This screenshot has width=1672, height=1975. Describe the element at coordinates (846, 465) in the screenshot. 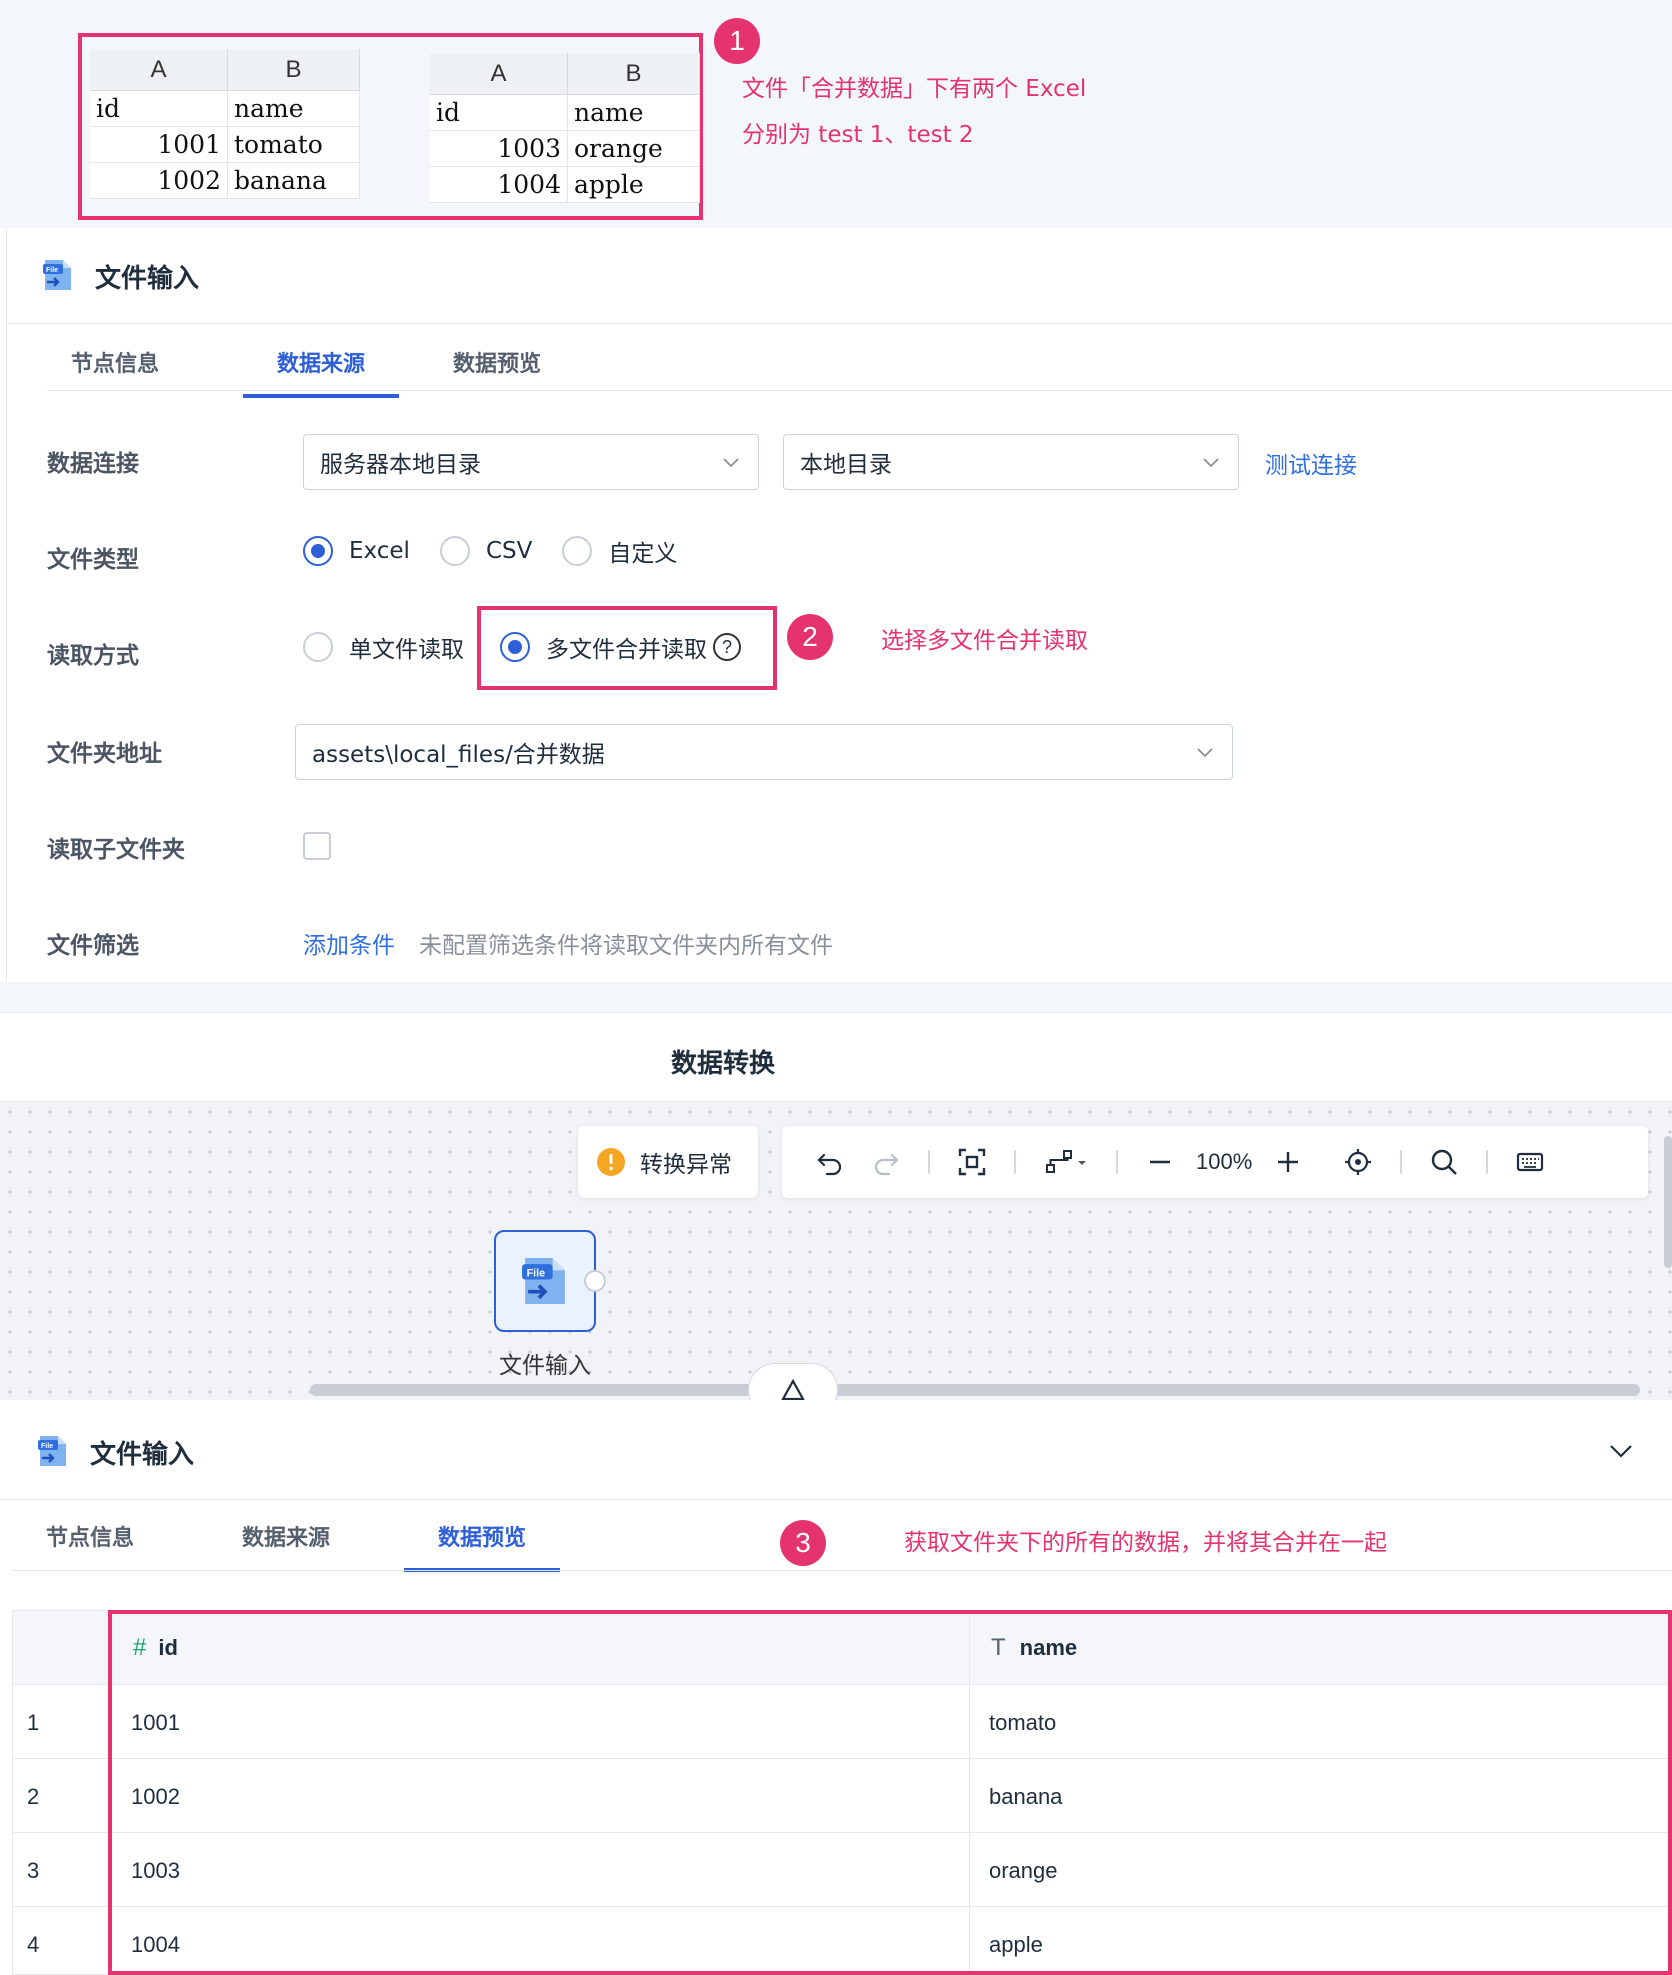

I see `directory-select-value: 本地目录` at that location.